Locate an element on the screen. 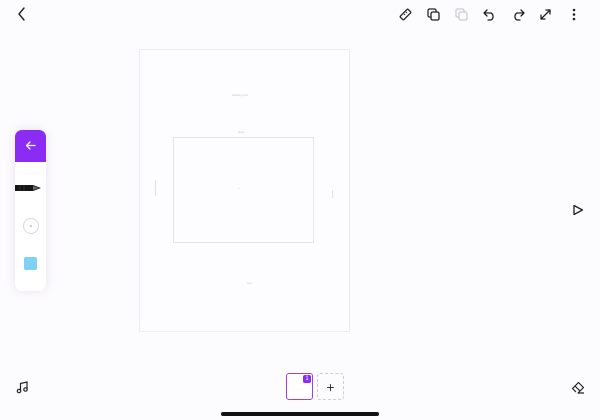 The height and width of the screenshot is (420, 600). pen-tool is located at coordinates (30, 188).